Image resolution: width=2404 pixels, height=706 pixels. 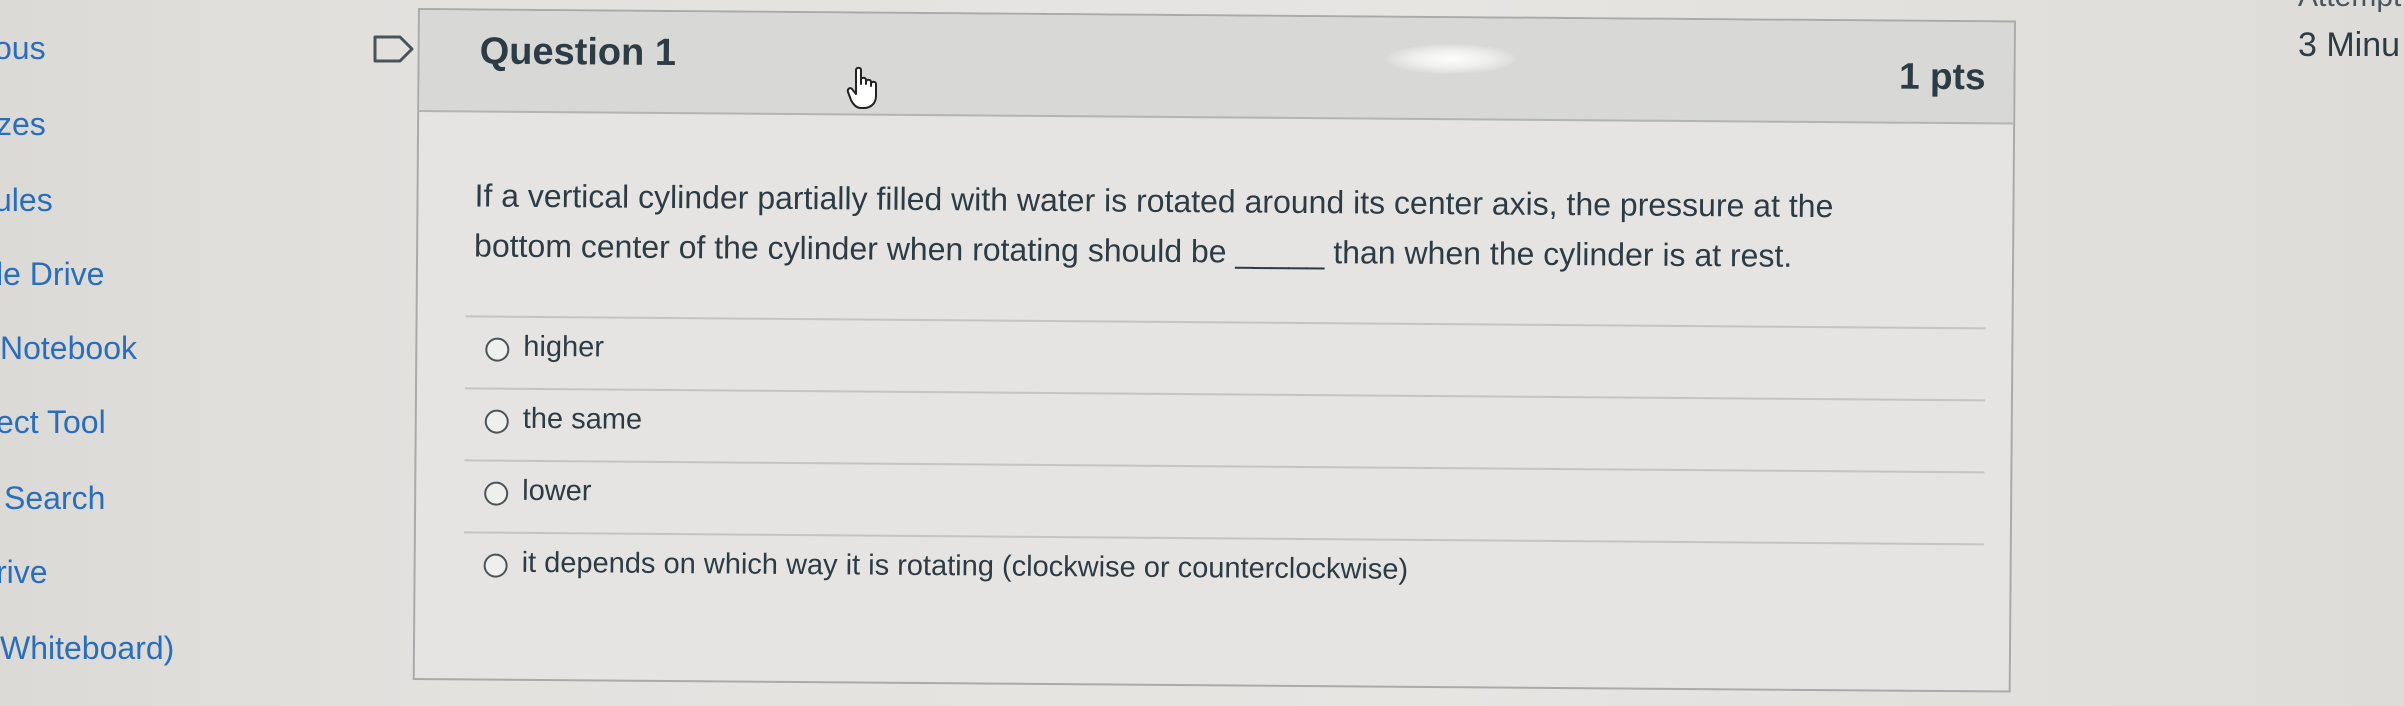 I want to click on nav-item-google-drive: le Drive, so click(x=52, y=274).